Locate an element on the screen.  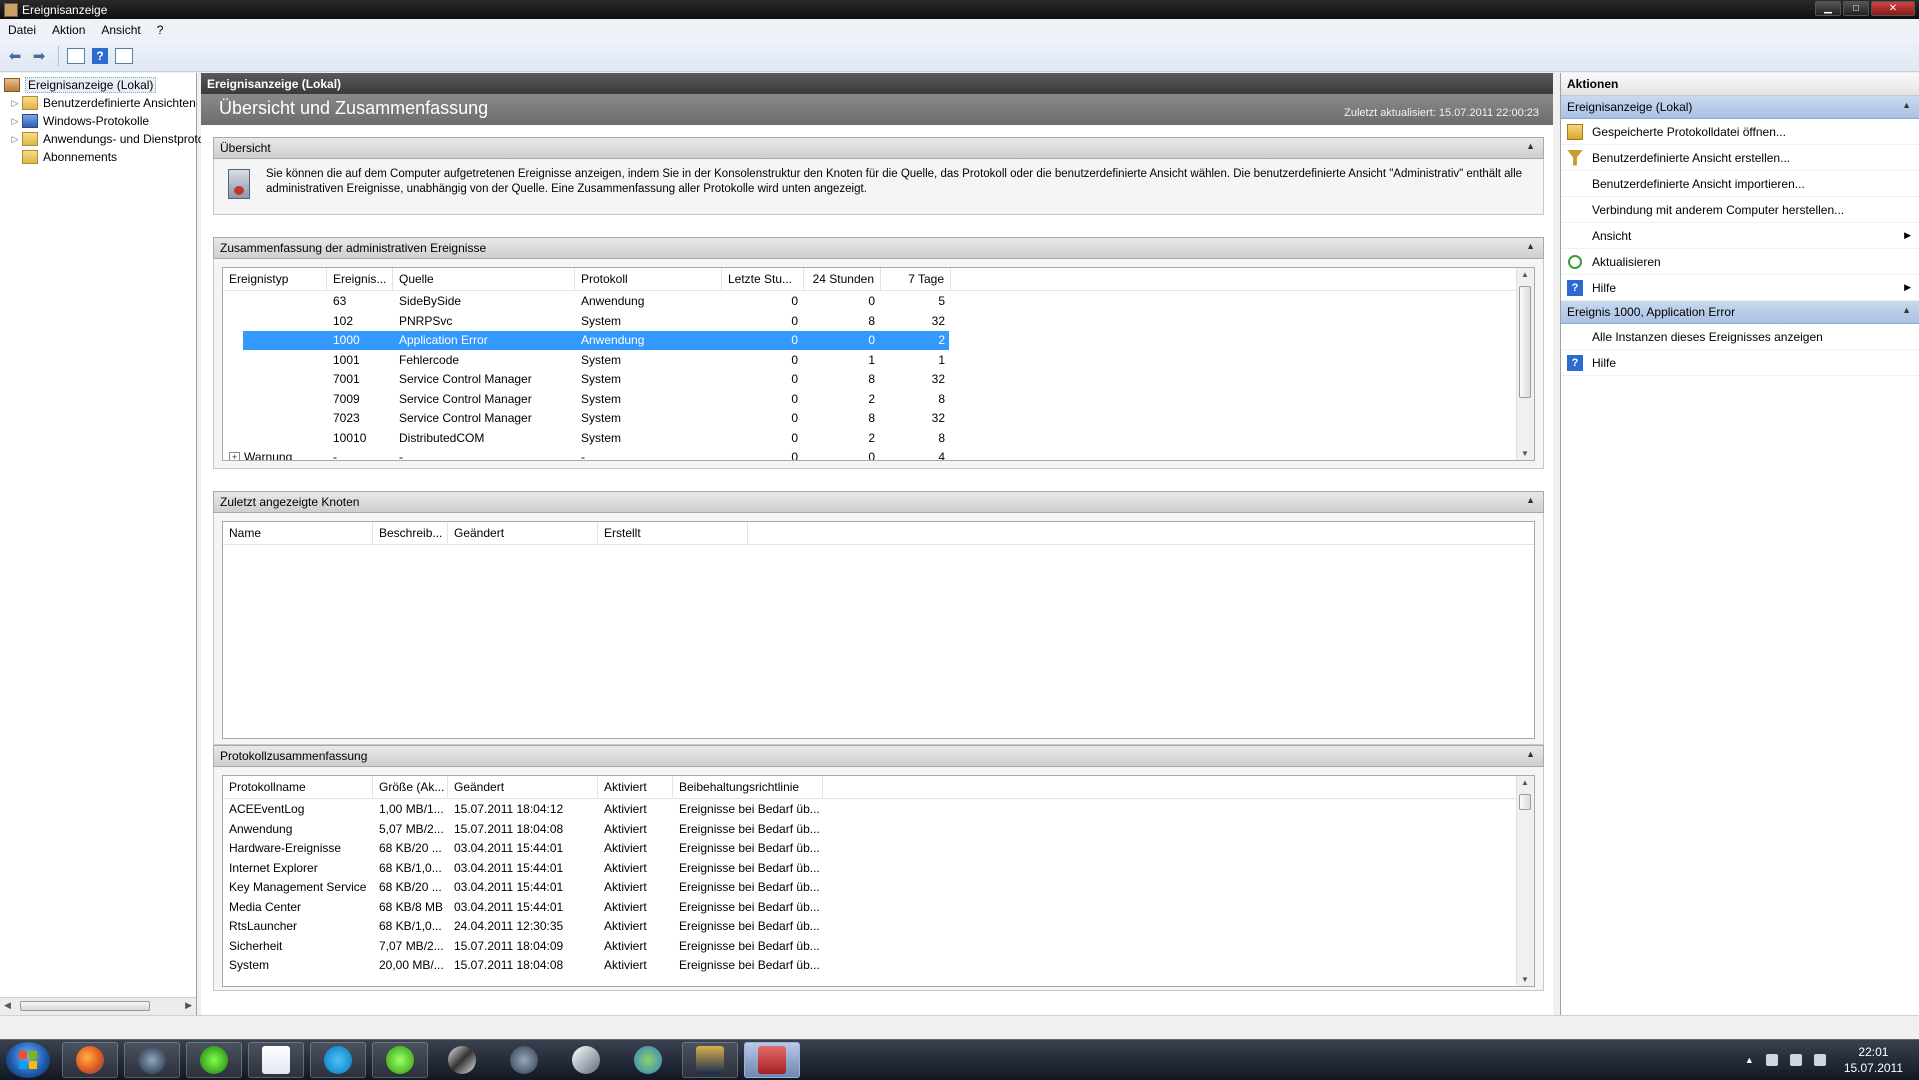
tree-item-app-service-logs: ▷ Anwendungs- und Dienstprotokolle is located at coordinates (119, 139).